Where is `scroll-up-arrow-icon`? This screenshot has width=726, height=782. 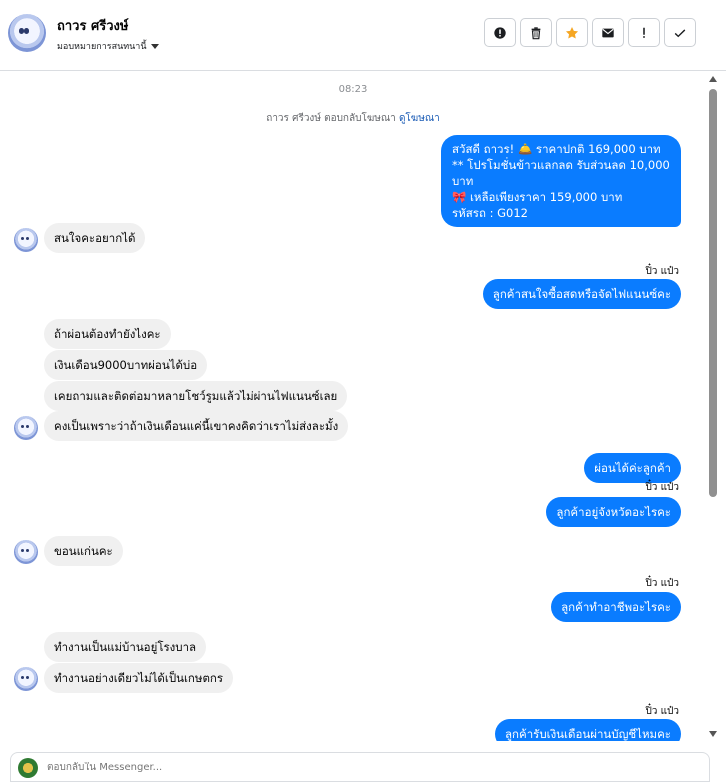
scroll-up-arrow-icon is located at coordinates (713, 79).